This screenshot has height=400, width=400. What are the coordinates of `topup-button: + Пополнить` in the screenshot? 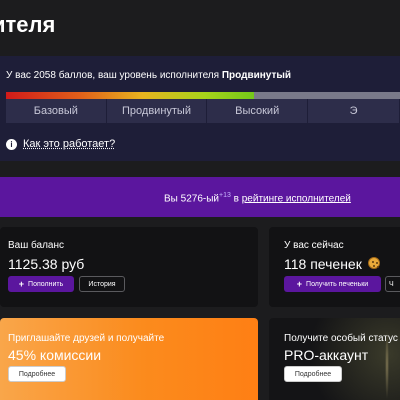 It's located at (41, 284).